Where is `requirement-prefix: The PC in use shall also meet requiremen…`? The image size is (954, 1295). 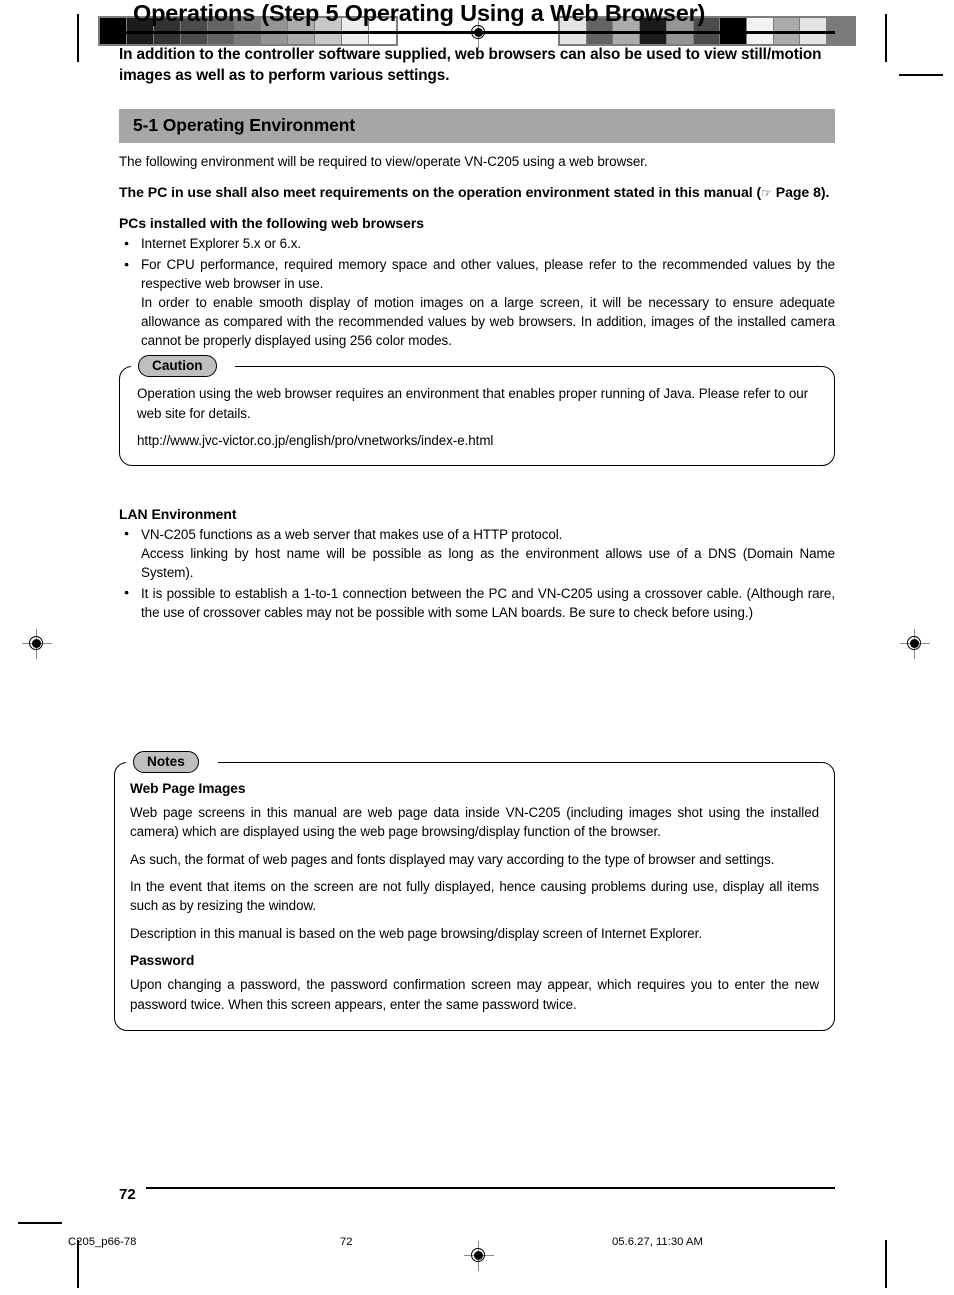 requirement-prefix: The PC in use shall also meet requiremen… is located at coordinates (440, 191).